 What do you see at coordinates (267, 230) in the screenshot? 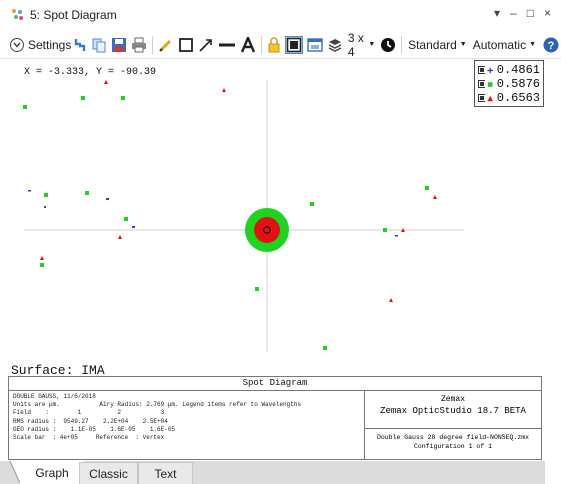
I see `center-spot-red` at bounding box center [267, 230].